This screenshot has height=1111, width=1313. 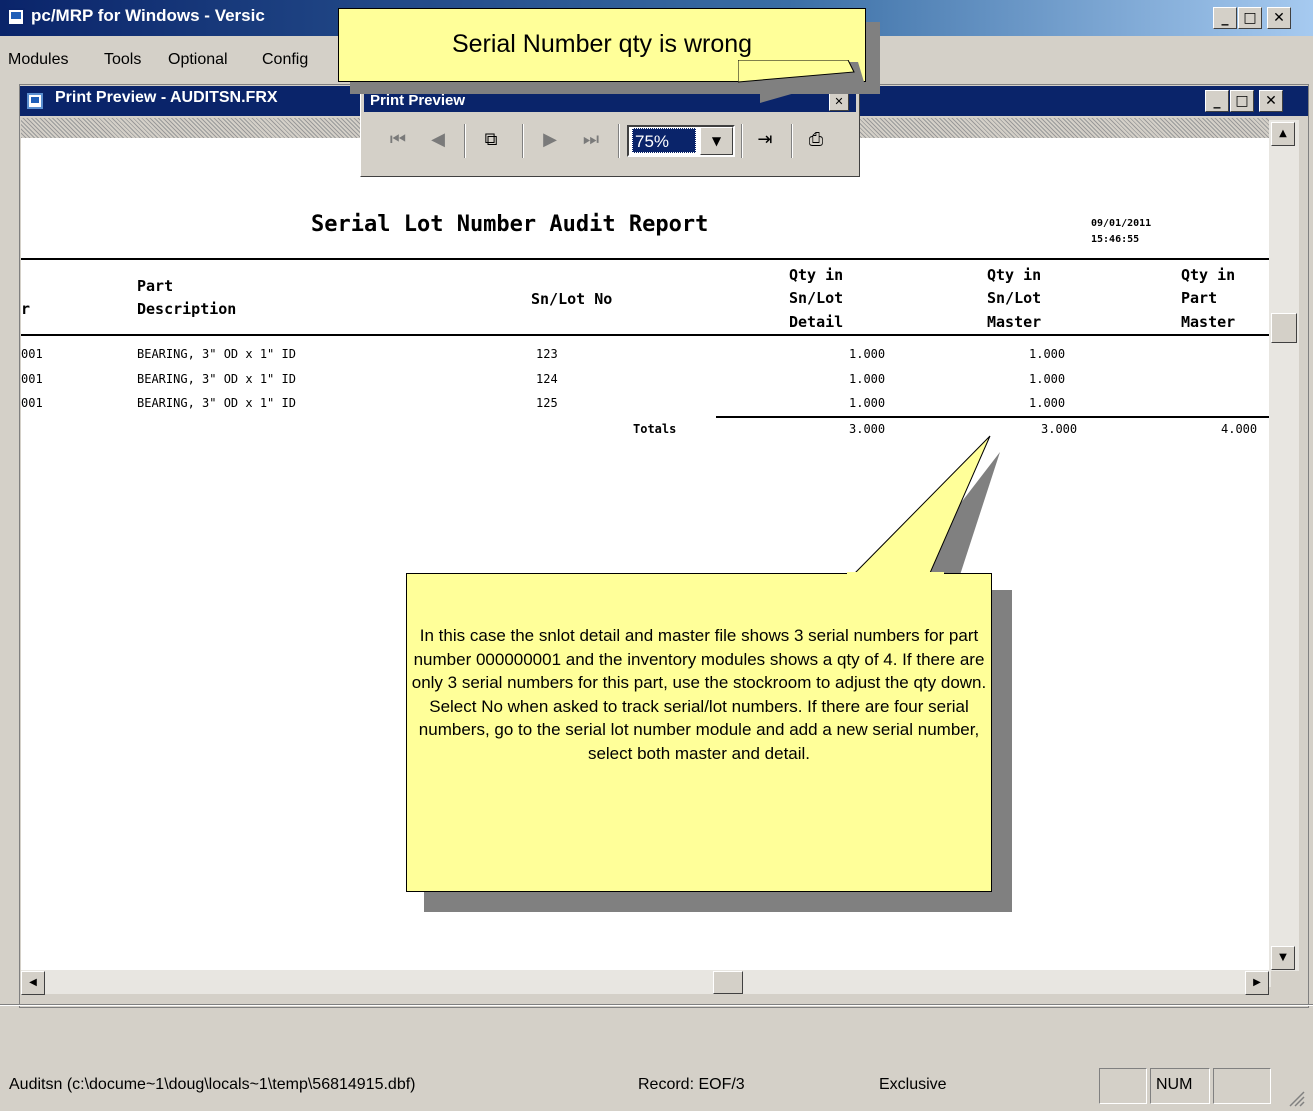 I want to click on row-1-master: 1.000, so click(x=1047, y=354).